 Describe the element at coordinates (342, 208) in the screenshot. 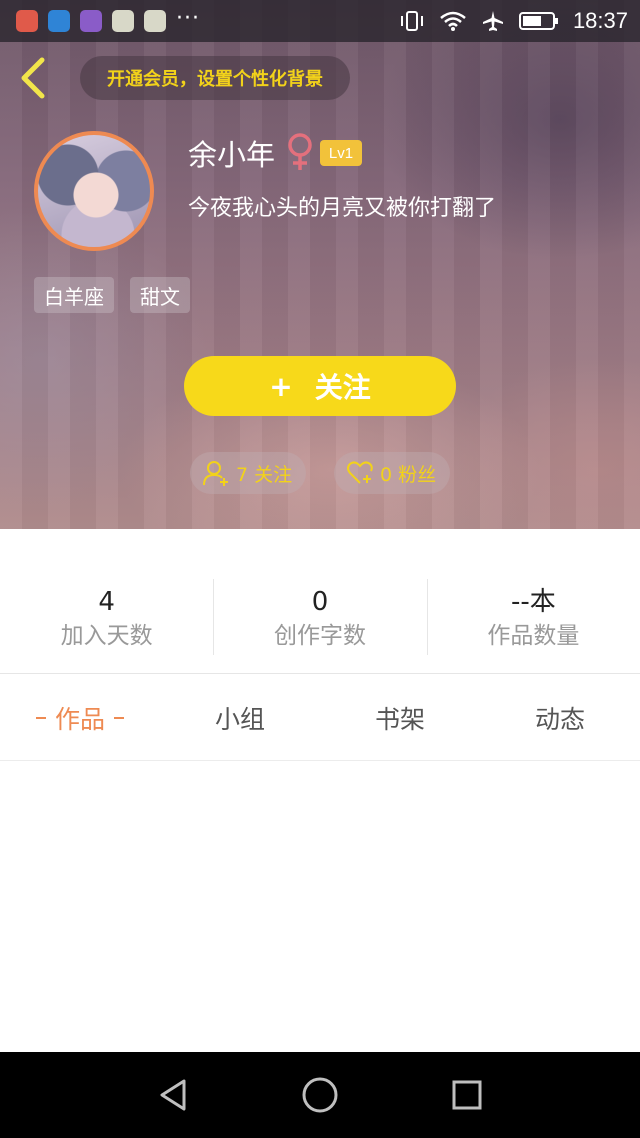

I see `signature: 今夜我心头的月亮又被你打翻了` at that location.